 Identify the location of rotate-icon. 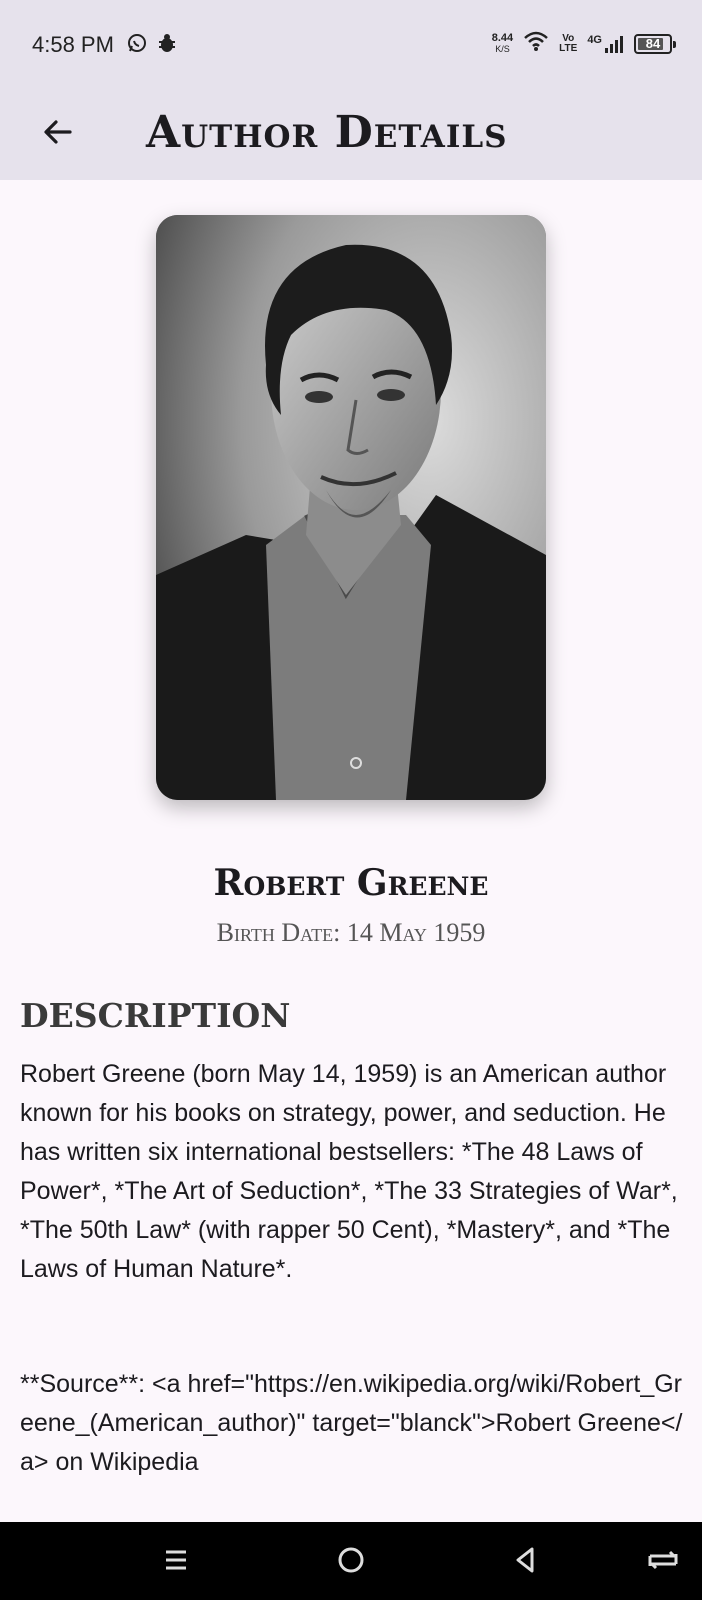
(663, 1562).